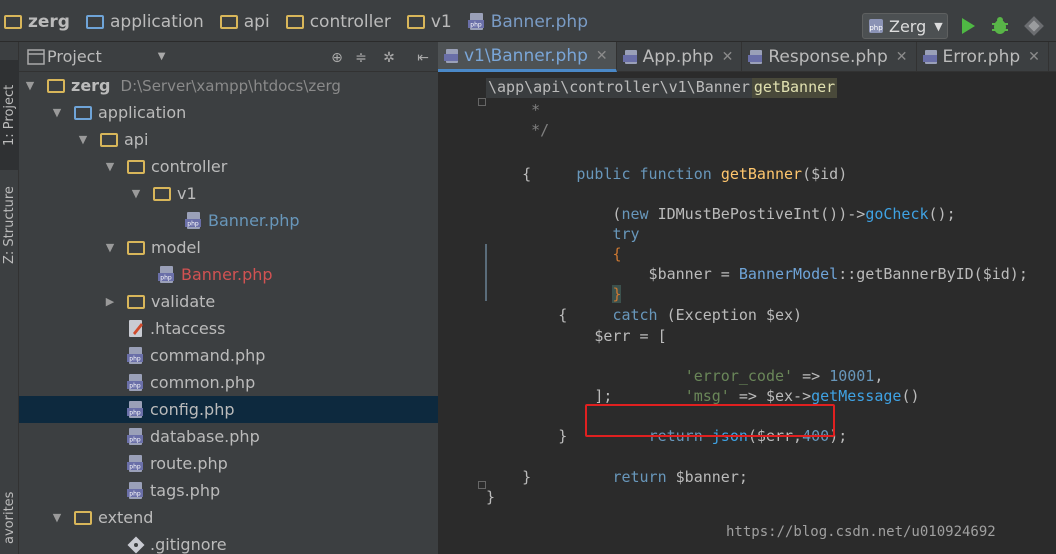 The width and height of the screenshot is (1056, 554). I want to click on annotation-highlight-box, so click(710, 420).